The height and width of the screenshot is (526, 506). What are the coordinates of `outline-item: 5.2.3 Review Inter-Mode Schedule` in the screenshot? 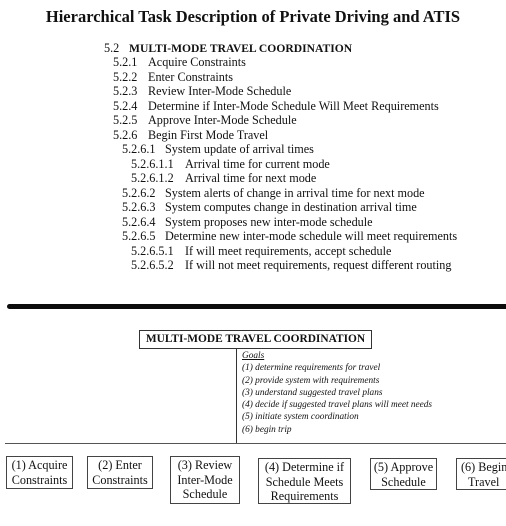 It's located at (202, 91).